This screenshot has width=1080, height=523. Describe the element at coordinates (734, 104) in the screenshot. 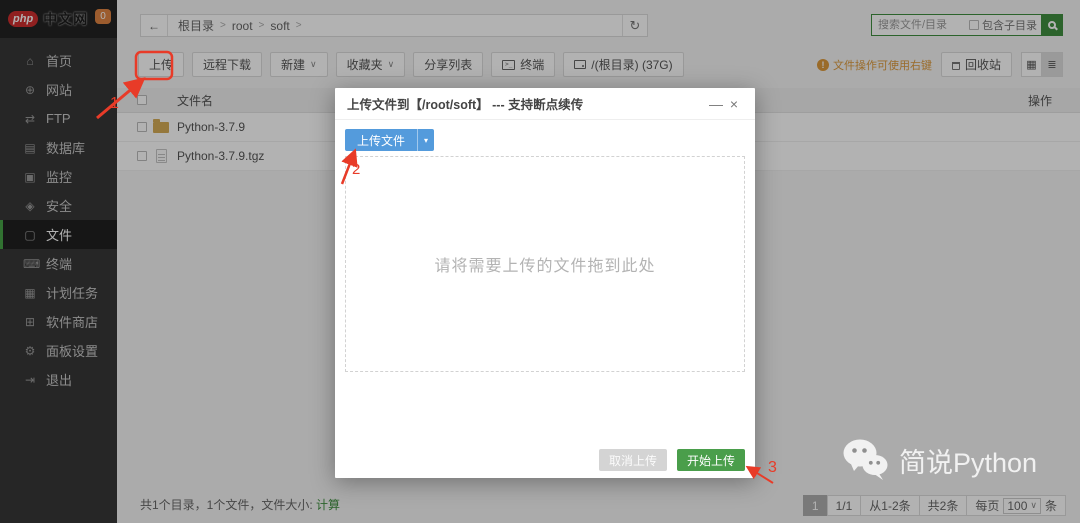

I see `close-icon: ×` at that location.